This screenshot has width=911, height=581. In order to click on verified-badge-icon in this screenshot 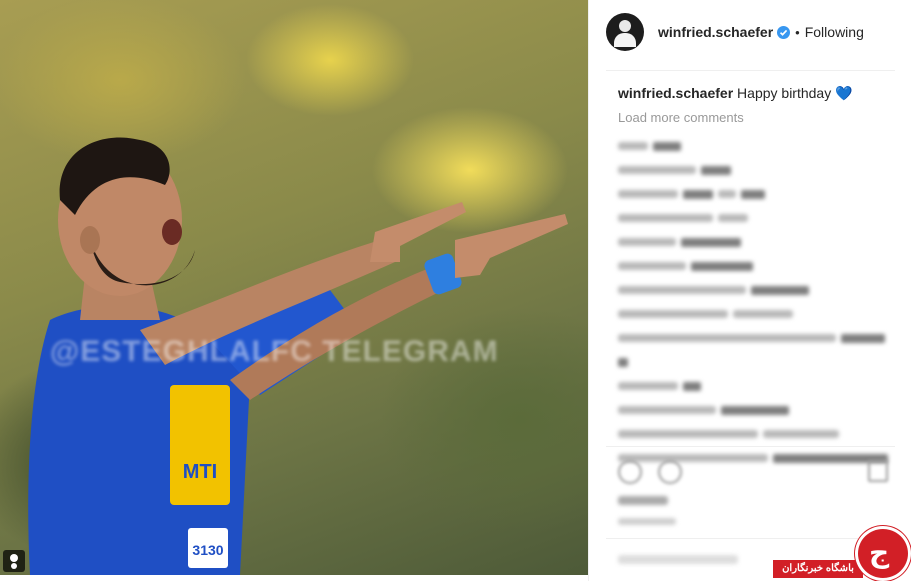, I will do `click(784, 32)`.